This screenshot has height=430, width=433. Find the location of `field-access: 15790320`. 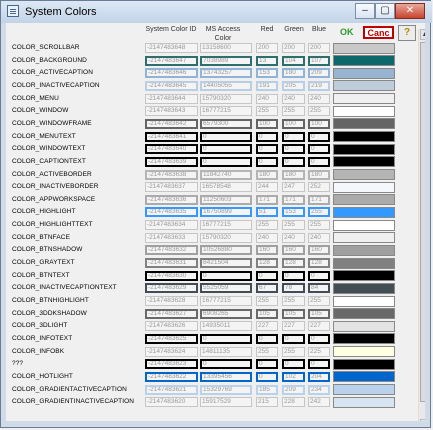

field-access: 15790320 is located at coordinates (226, 98).